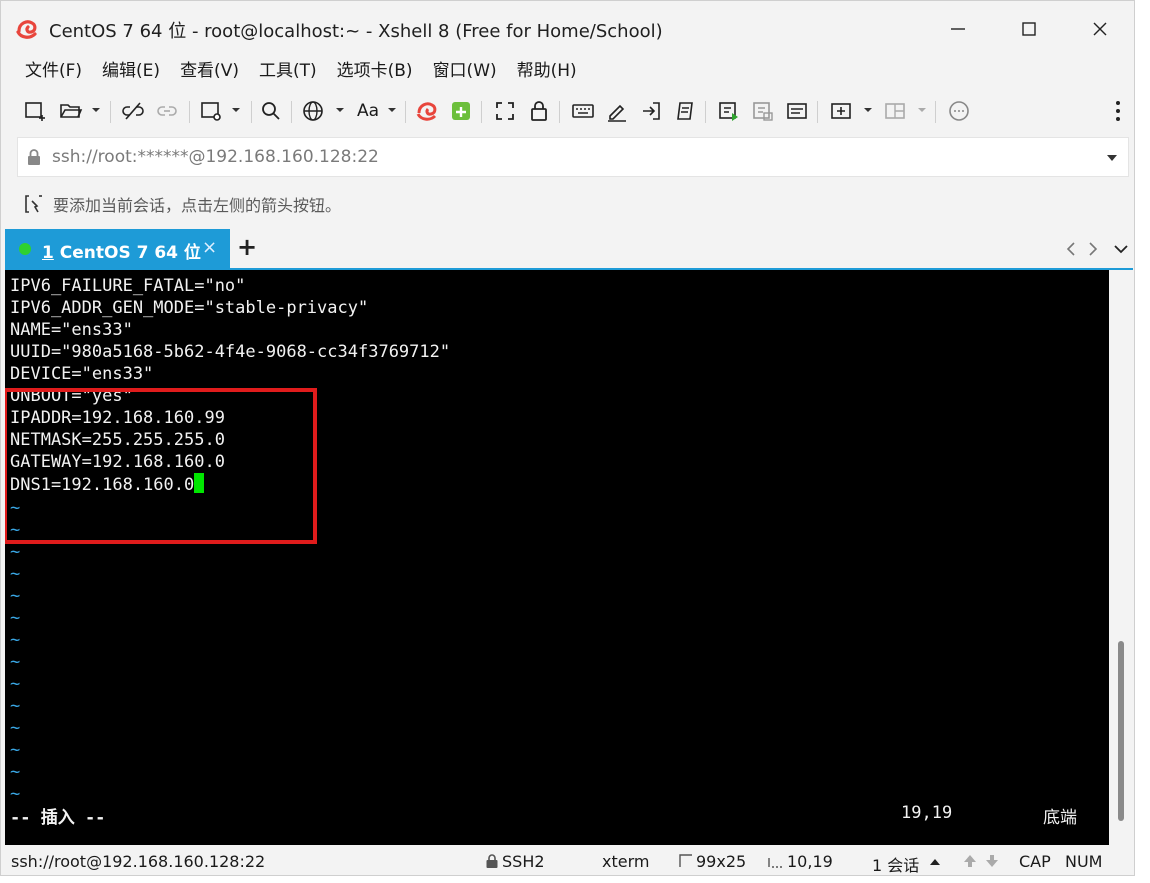 This screenshot has height=883, width=1150. I want to click on transfer-button, so click(651, 111).